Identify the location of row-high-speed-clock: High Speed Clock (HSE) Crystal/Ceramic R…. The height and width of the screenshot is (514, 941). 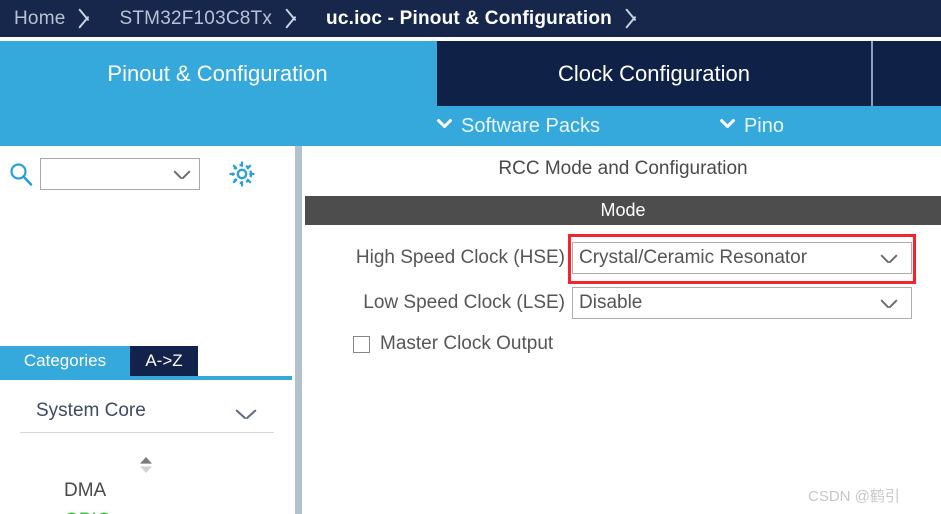
(623, 258).